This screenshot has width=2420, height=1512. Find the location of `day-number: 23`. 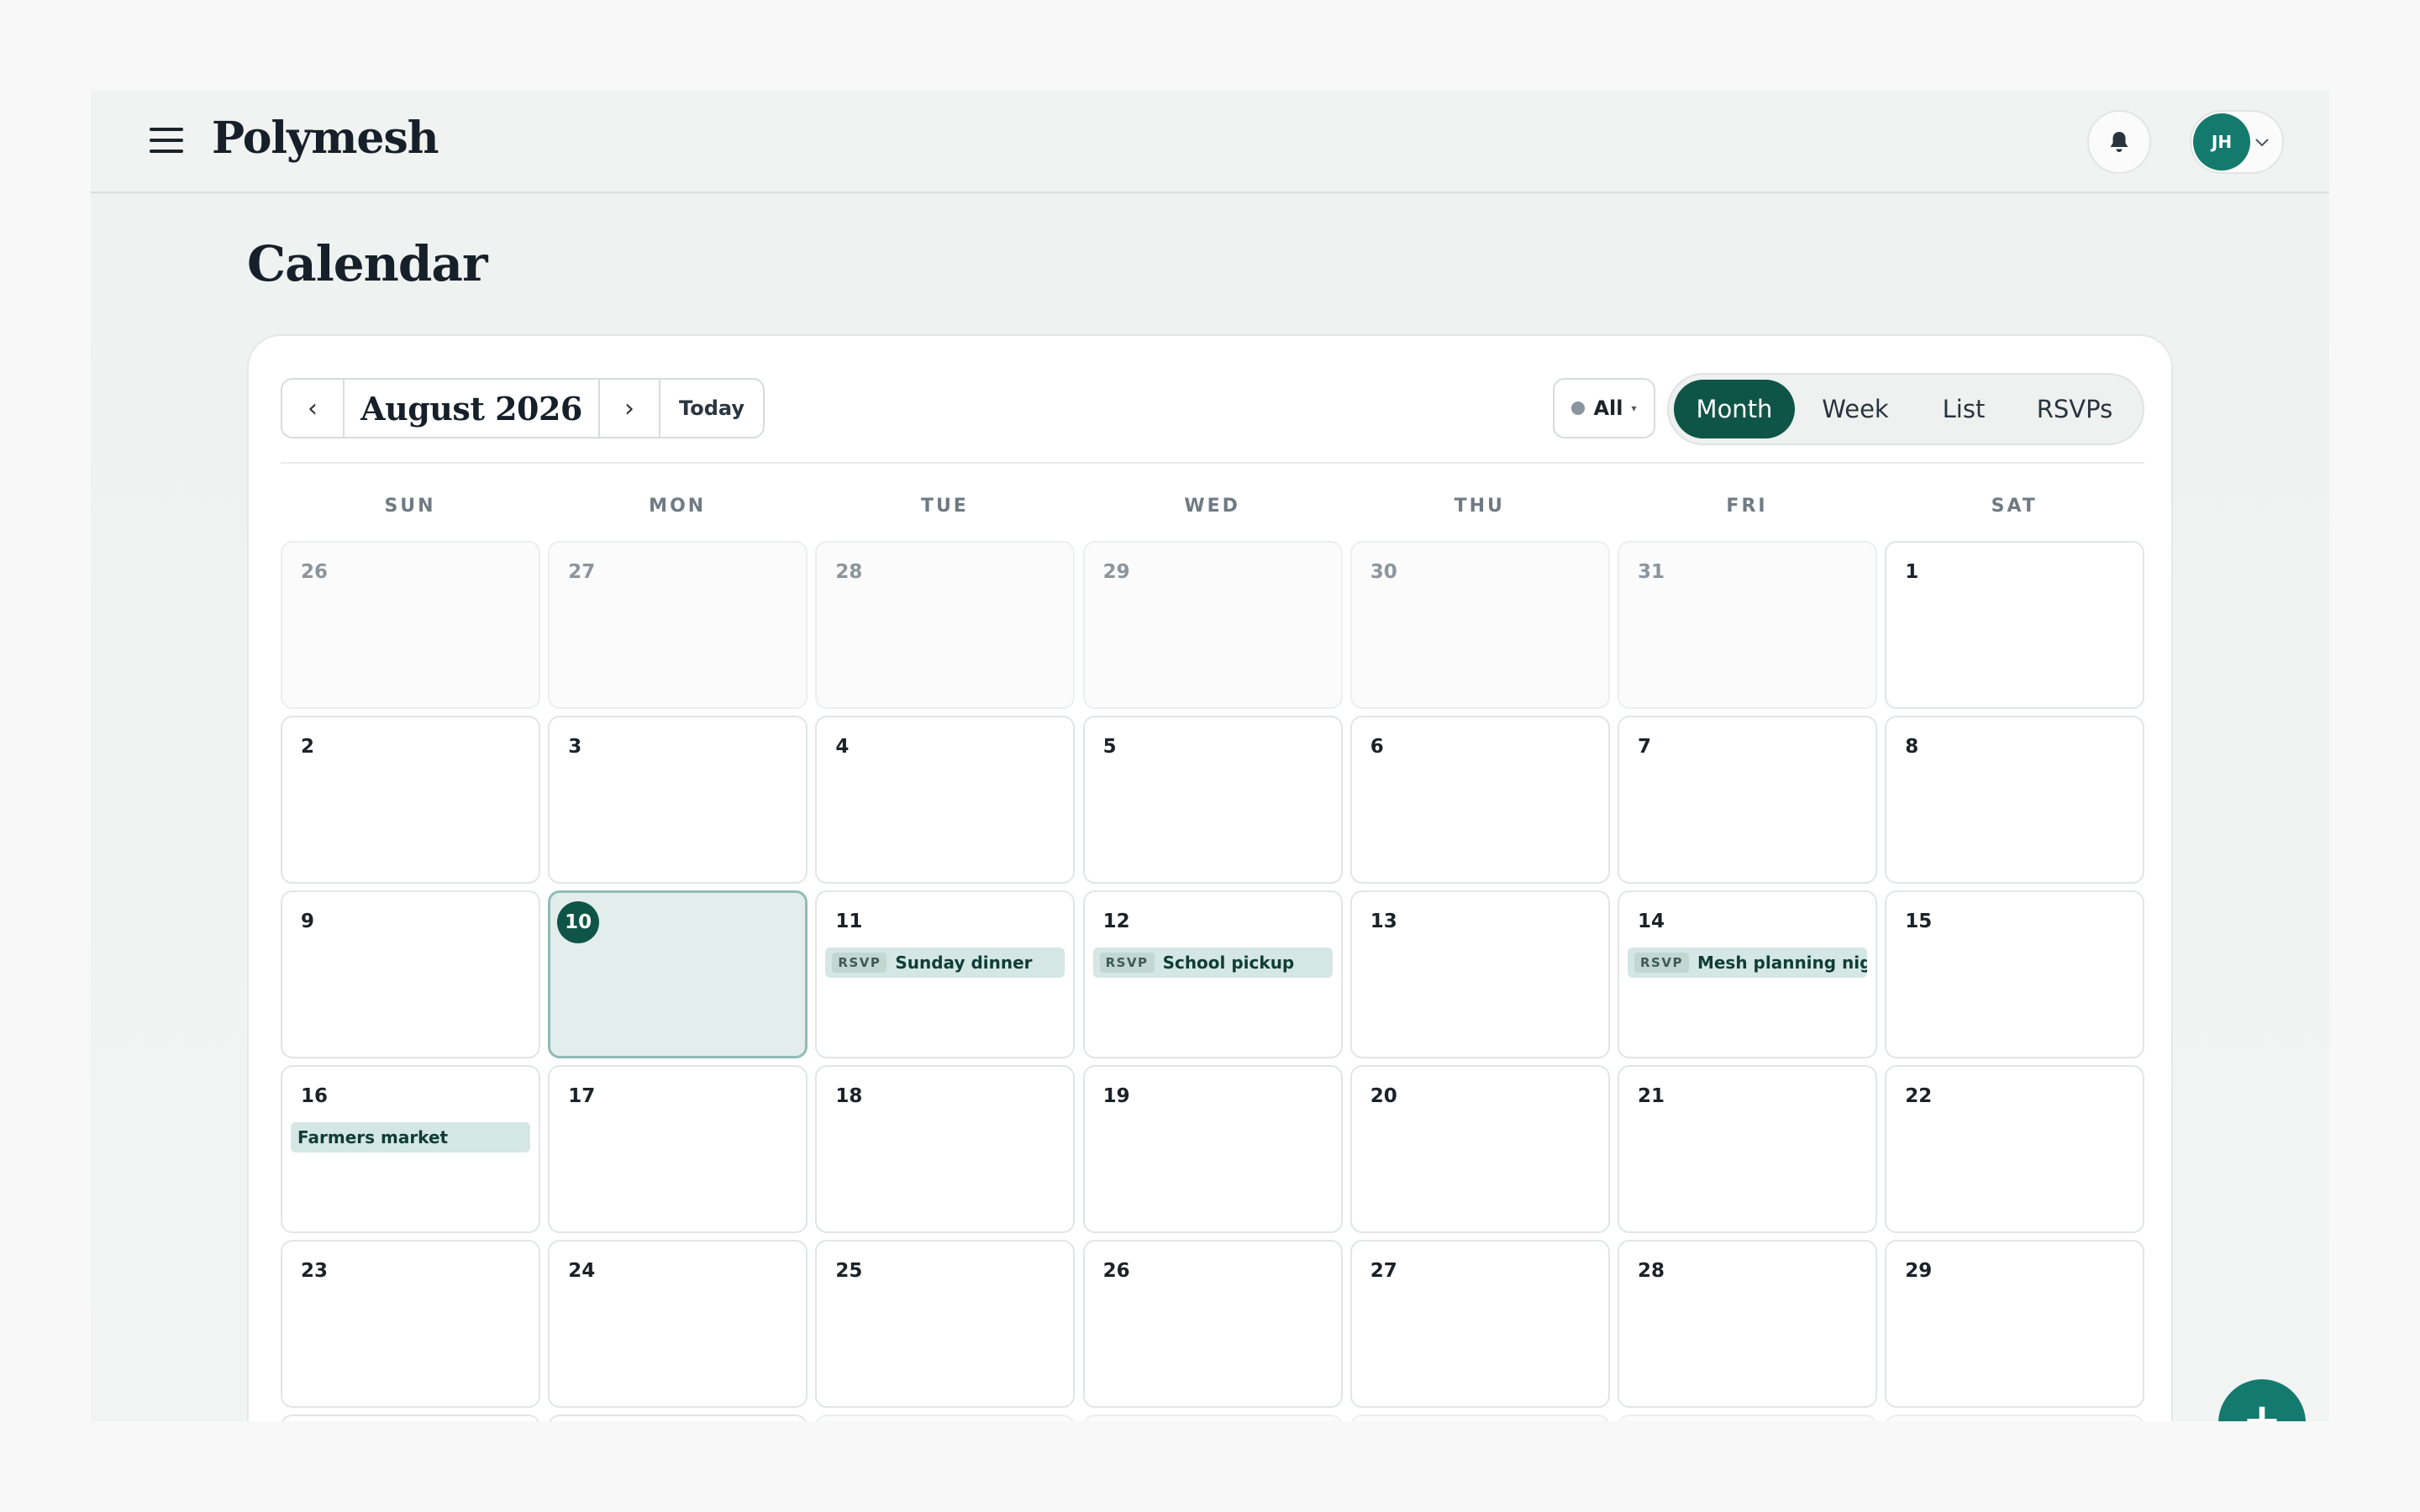

day-number: 23 is located at coordinates (315, 1271).